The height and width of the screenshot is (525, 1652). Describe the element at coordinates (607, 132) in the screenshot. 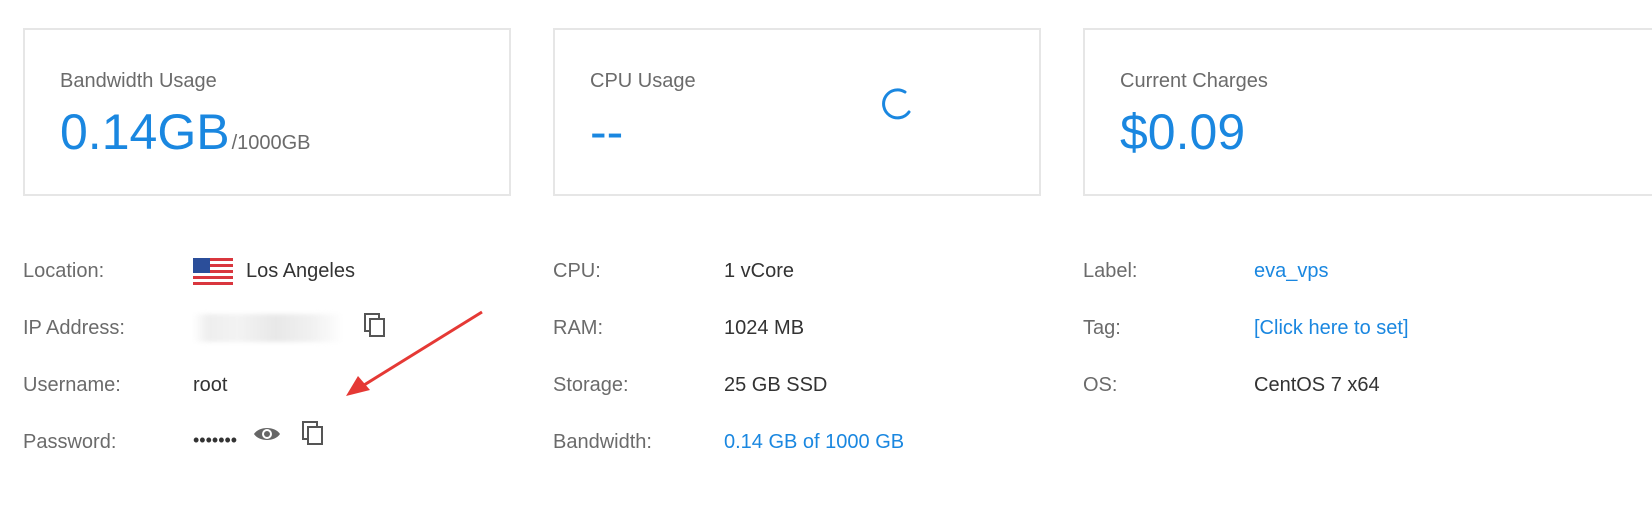

I see `cpu-usage-value: --` at that location.